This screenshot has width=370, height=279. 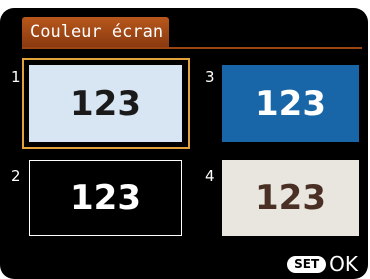 I want to click on title-divider, so click(x=192, y=48).